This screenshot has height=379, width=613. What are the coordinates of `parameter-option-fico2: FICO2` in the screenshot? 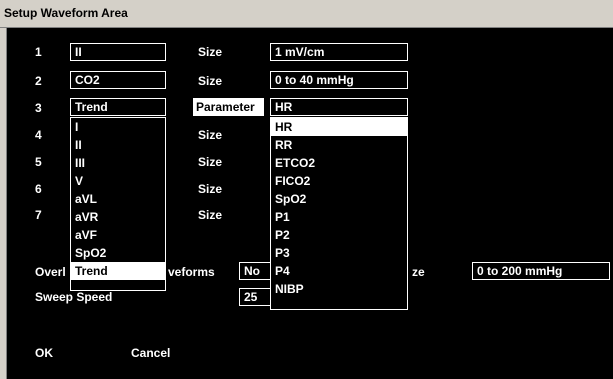 It's located at (339, 181).